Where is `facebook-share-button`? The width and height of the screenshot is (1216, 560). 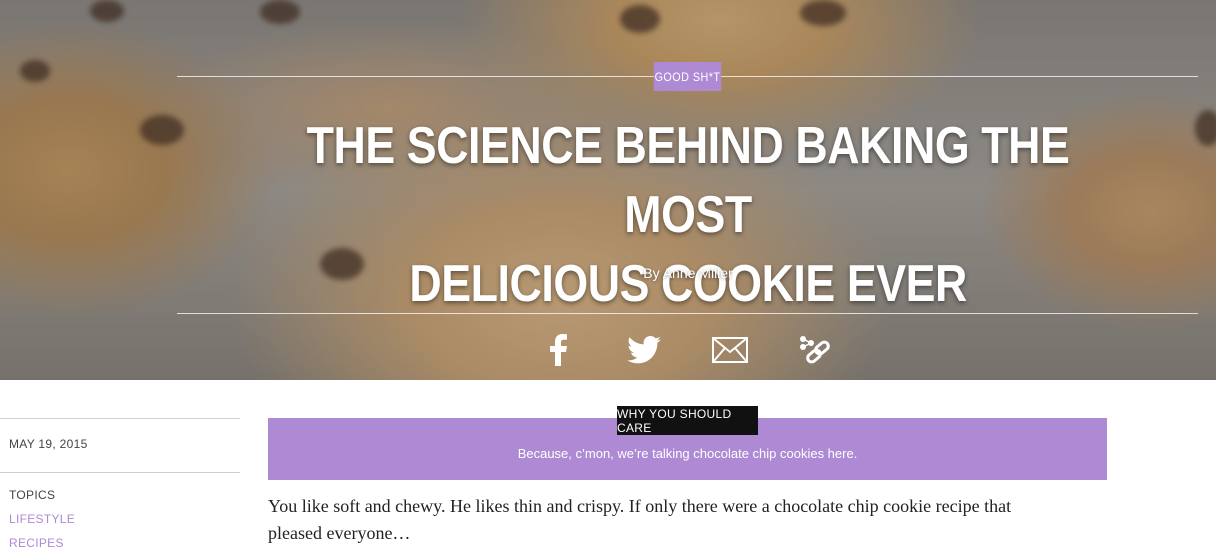
facebook-share-button is located at coordinates (558, 350).